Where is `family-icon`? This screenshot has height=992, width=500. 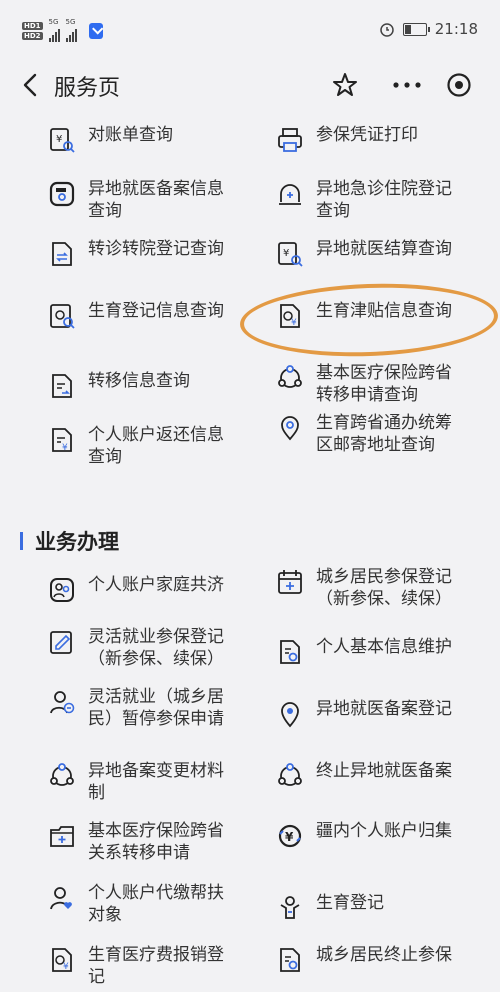
family-icon is located at coordinates (62, 590).